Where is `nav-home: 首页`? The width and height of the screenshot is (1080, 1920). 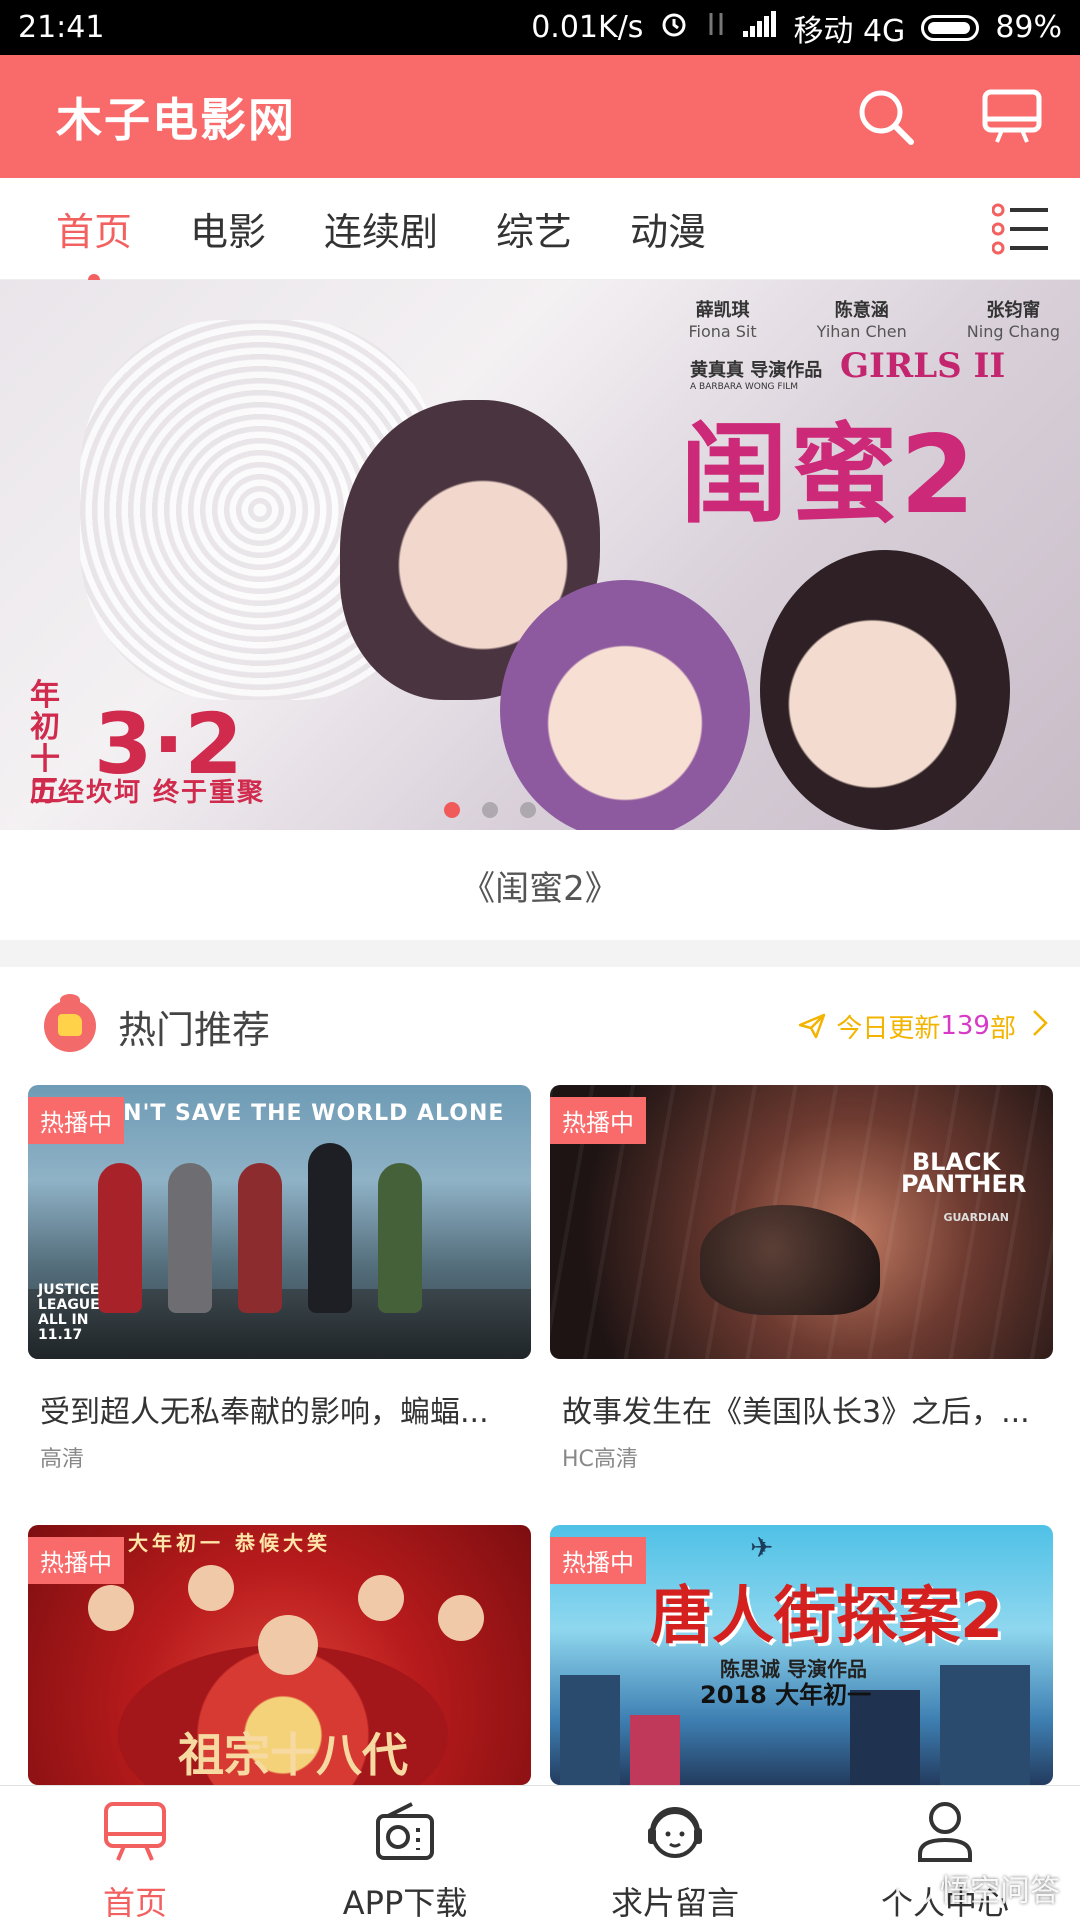 nav-home: 首页 is located at coordinates (135, 1853).